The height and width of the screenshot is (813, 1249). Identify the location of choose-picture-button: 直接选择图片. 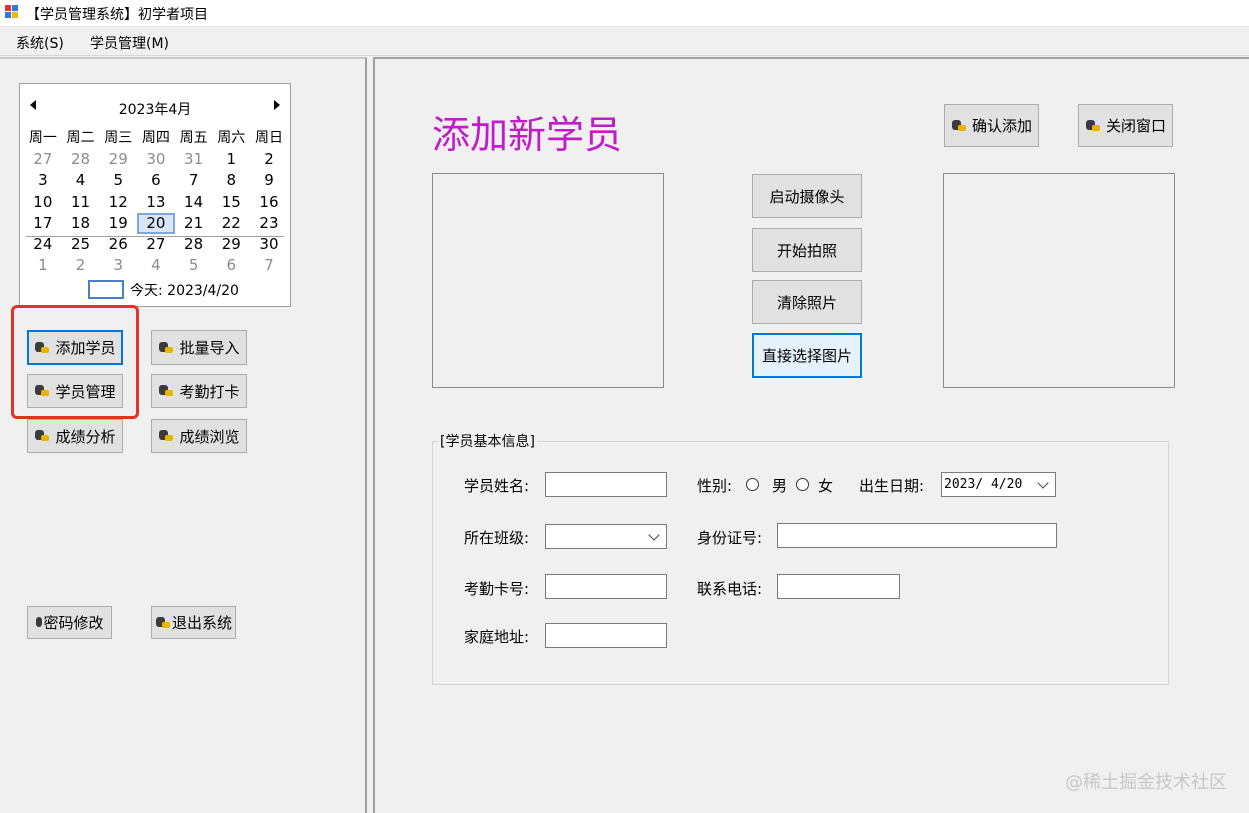
(807, 355).